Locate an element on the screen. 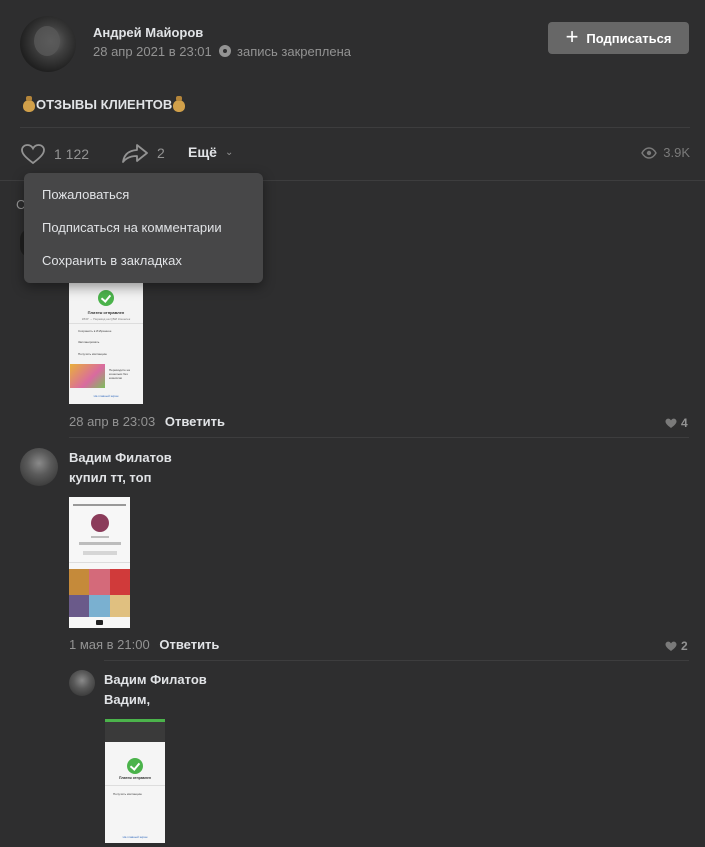  comment-like-count: 4 is located at coordinates (684, 423).